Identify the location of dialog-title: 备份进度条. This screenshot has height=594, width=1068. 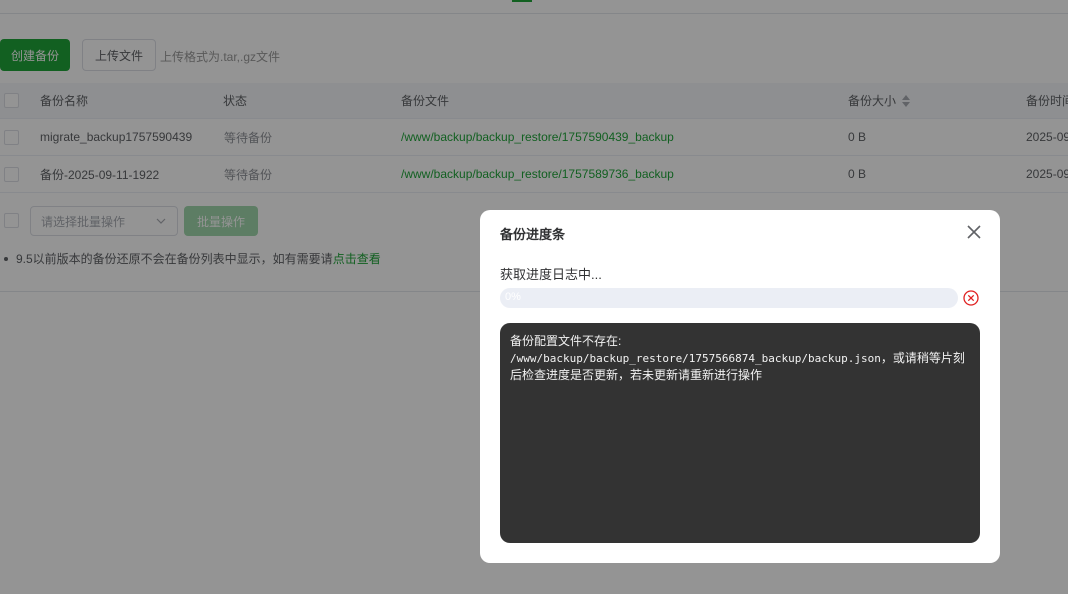
(533, 234).